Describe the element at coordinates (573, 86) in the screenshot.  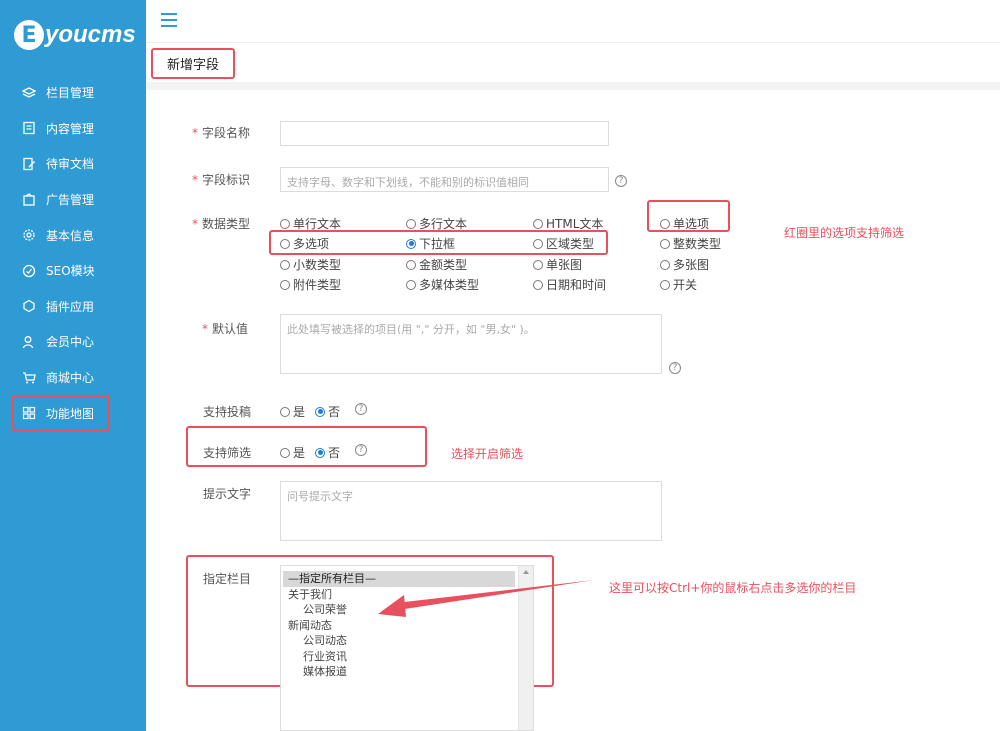
I see `divider` at that location.